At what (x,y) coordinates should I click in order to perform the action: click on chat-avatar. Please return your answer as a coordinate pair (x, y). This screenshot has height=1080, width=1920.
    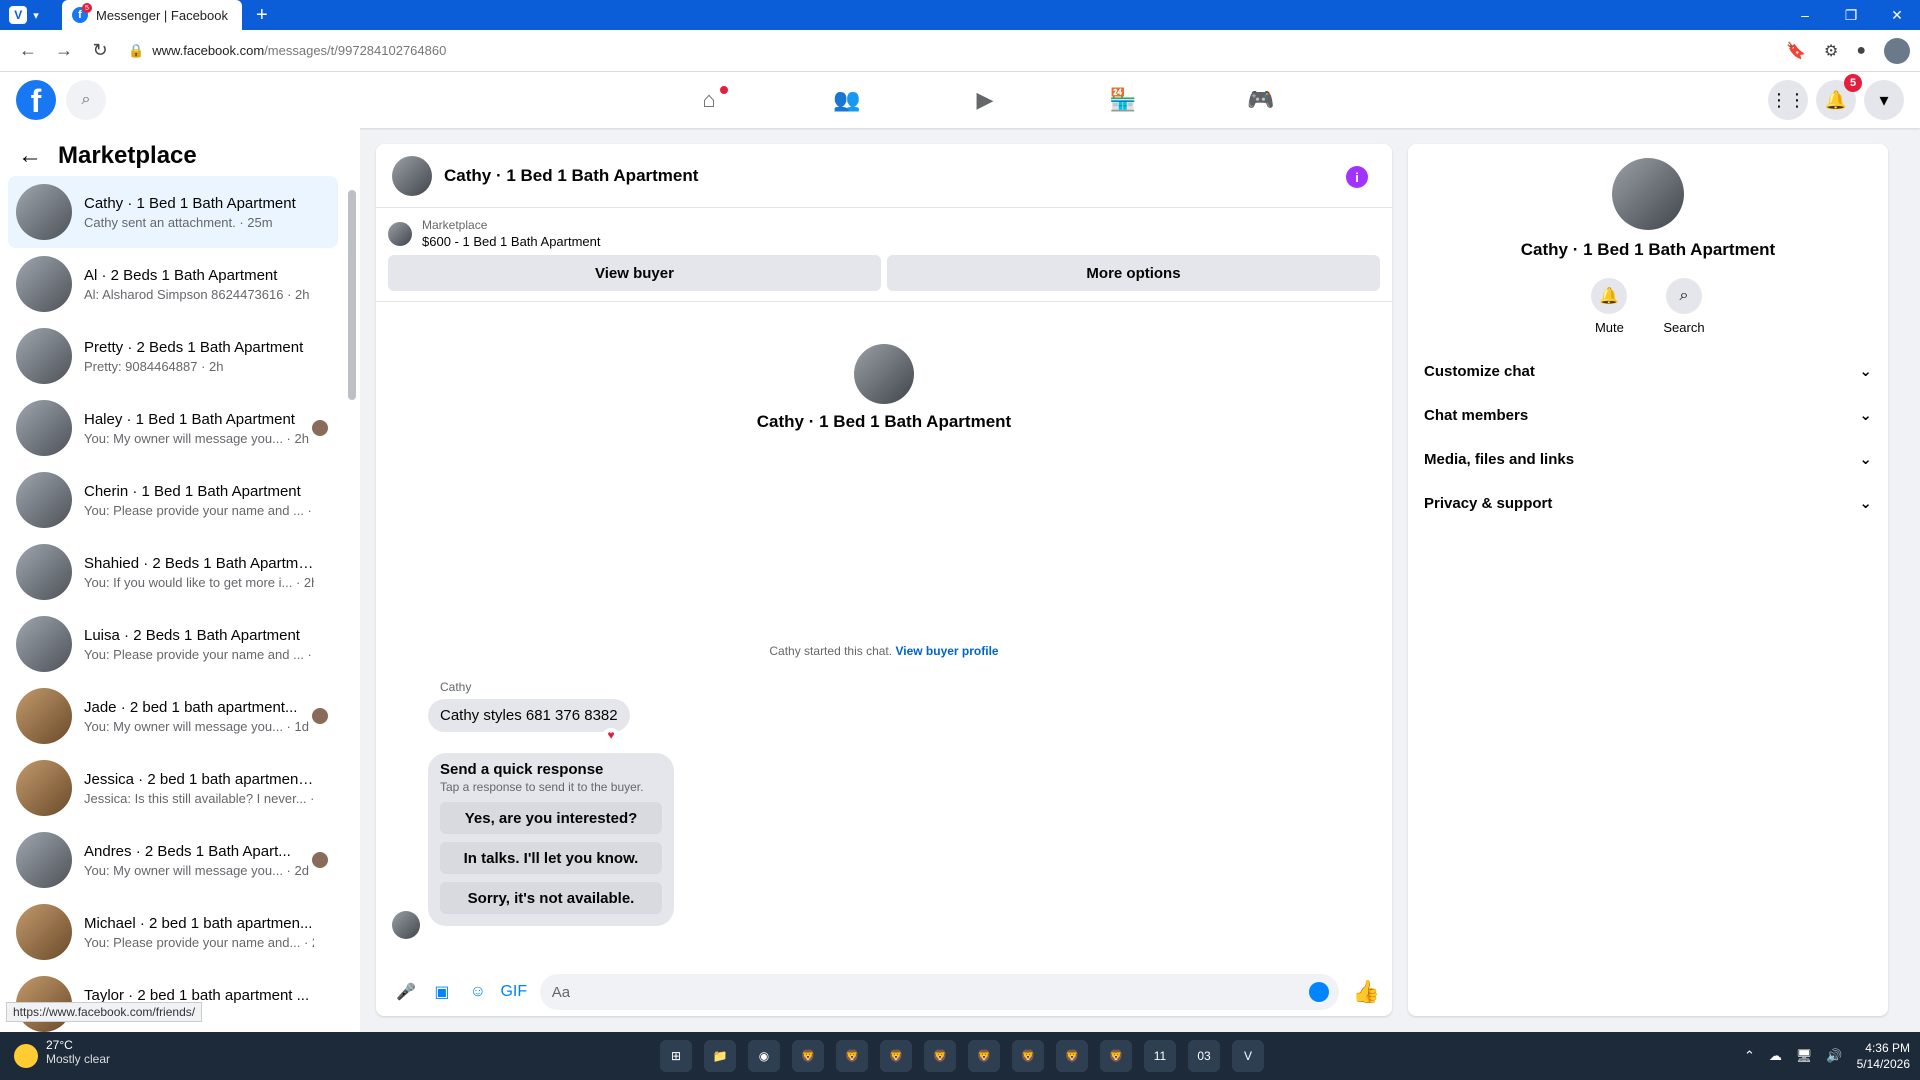
    Looking at the image, I should click on (412, 175).